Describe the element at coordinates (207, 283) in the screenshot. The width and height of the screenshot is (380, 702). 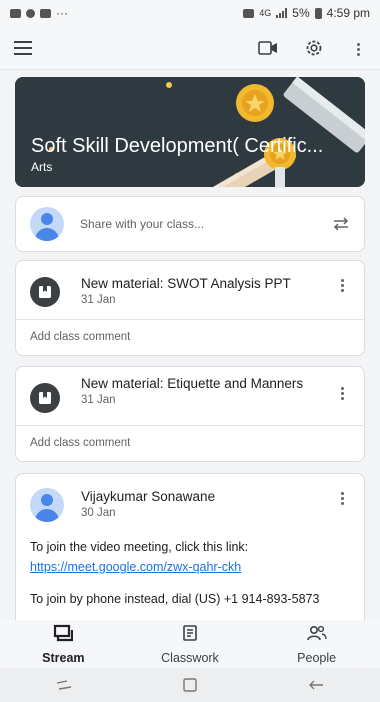
I see `post-title: New material: SWOT Analysis PPT` at that location.